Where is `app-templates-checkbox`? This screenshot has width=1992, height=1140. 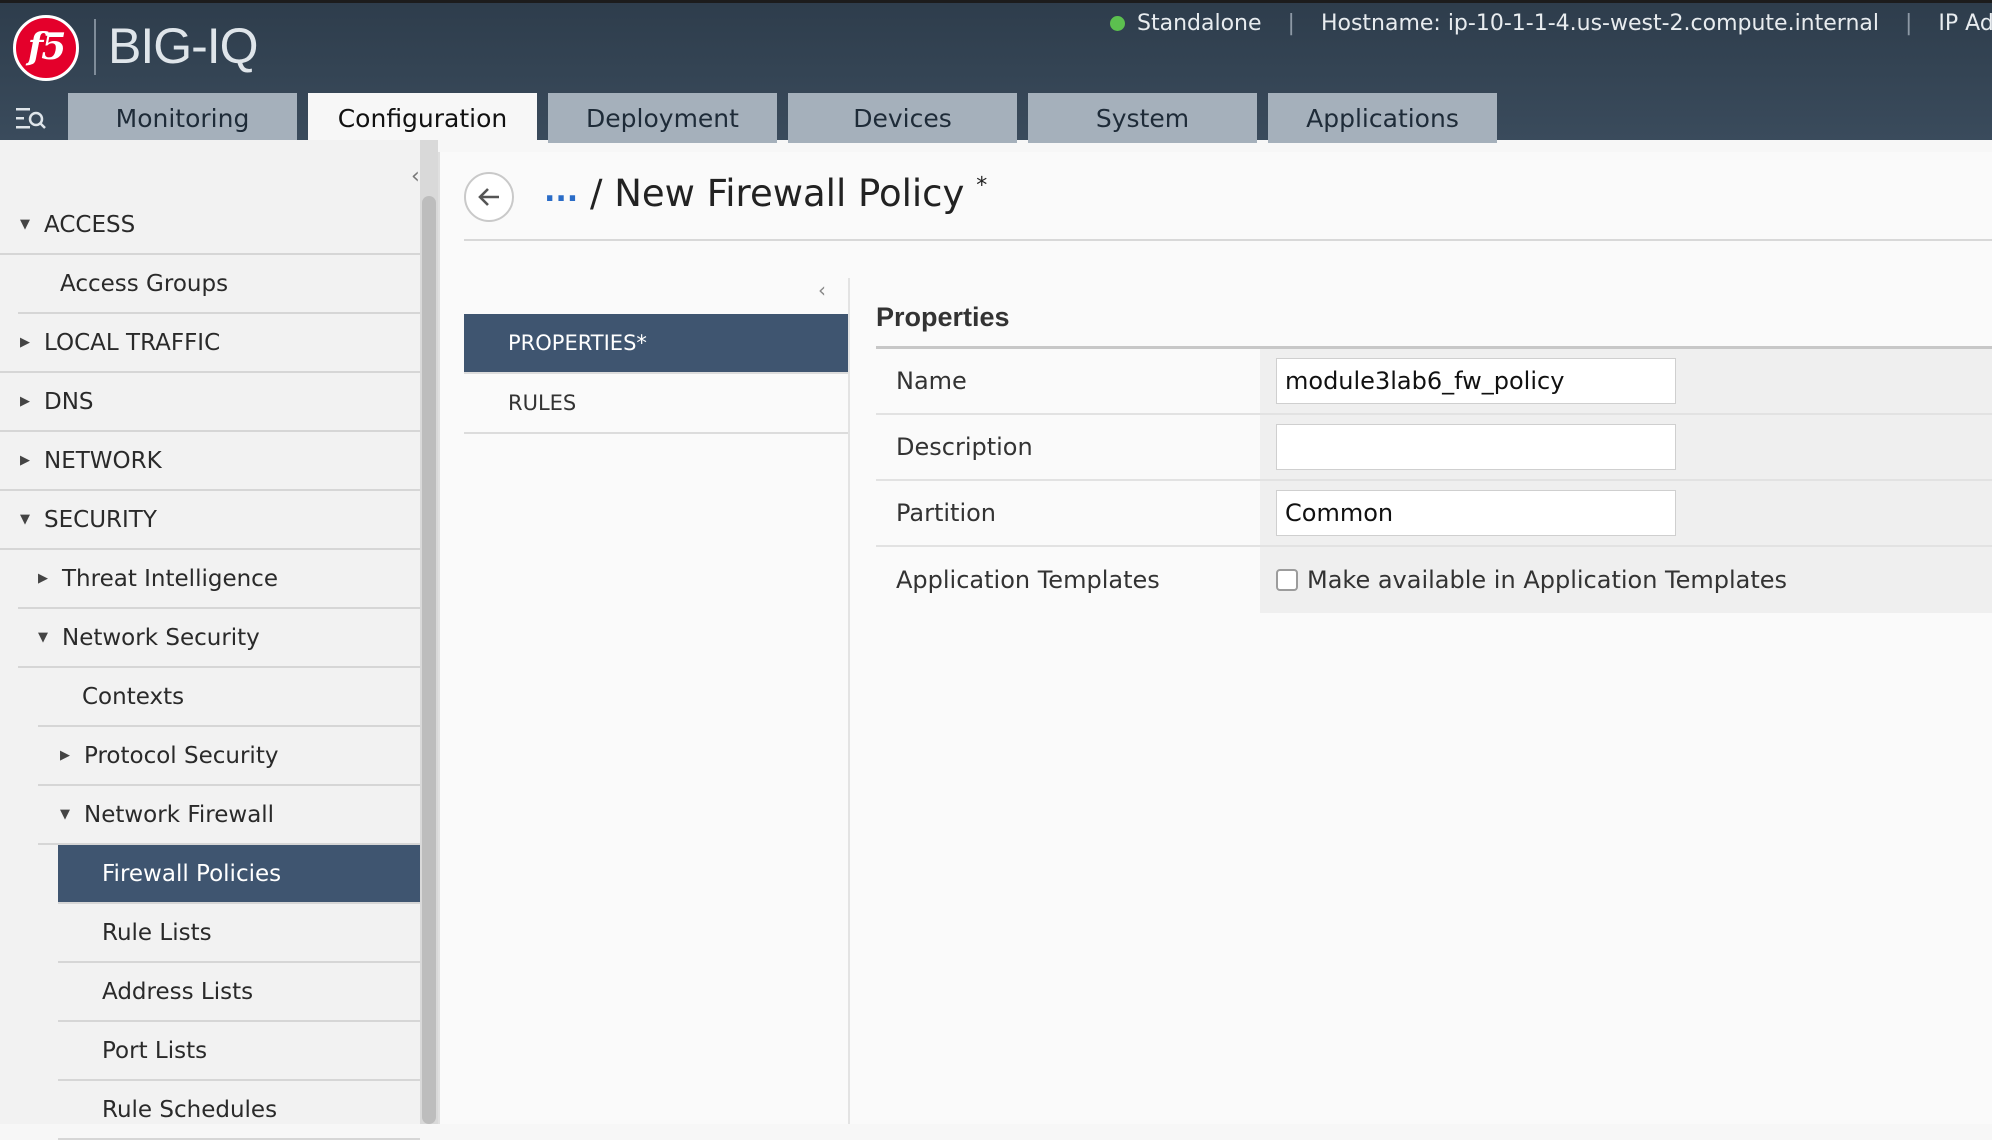 app-templates-checkbox is located at coordinates (1287, 580).